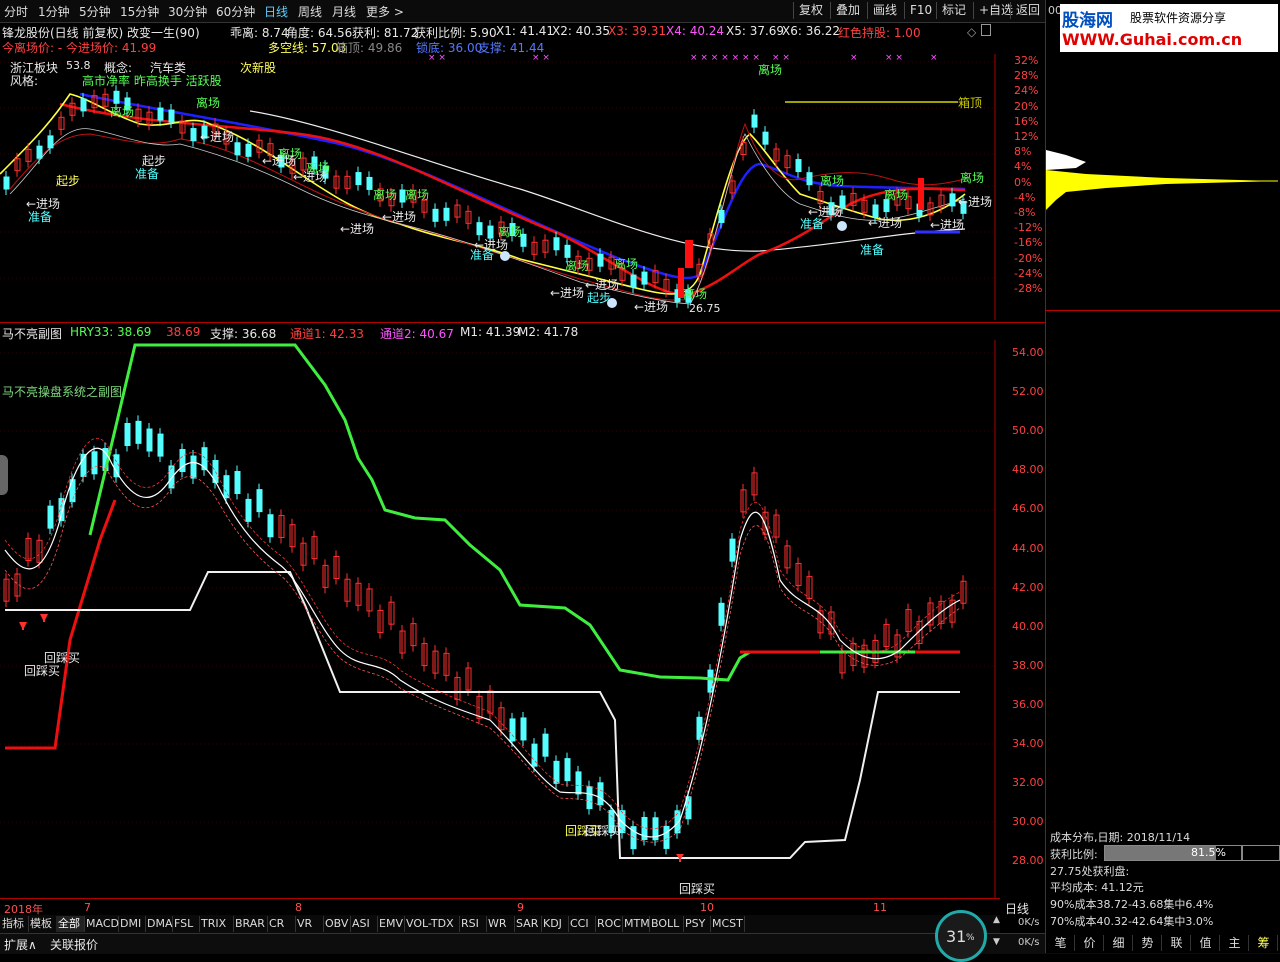 This screenshot has width=1280, height=962. I want to click on indicator-tab-boll: BOLL, so click(666, 924).